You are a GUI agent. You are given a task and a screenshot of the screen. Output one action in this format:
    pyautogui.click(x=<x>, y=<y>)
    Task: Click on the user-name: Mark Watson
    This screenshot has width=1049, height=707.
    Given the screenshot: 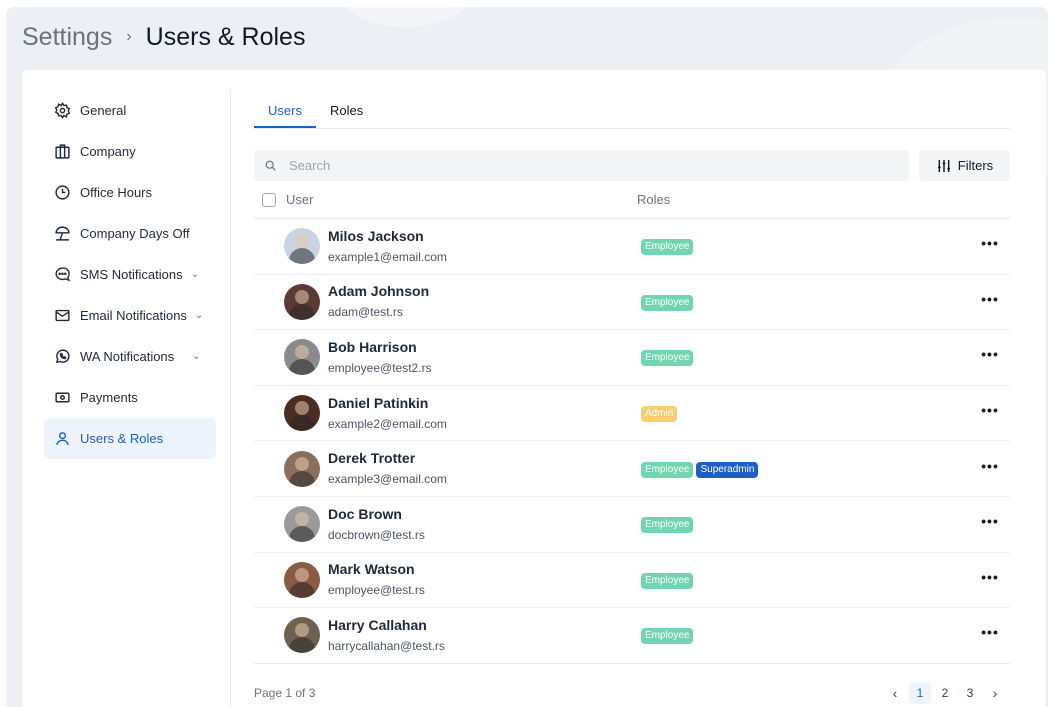 What is the action you would take?
    pyautogui.click(x=371, y=569)
    